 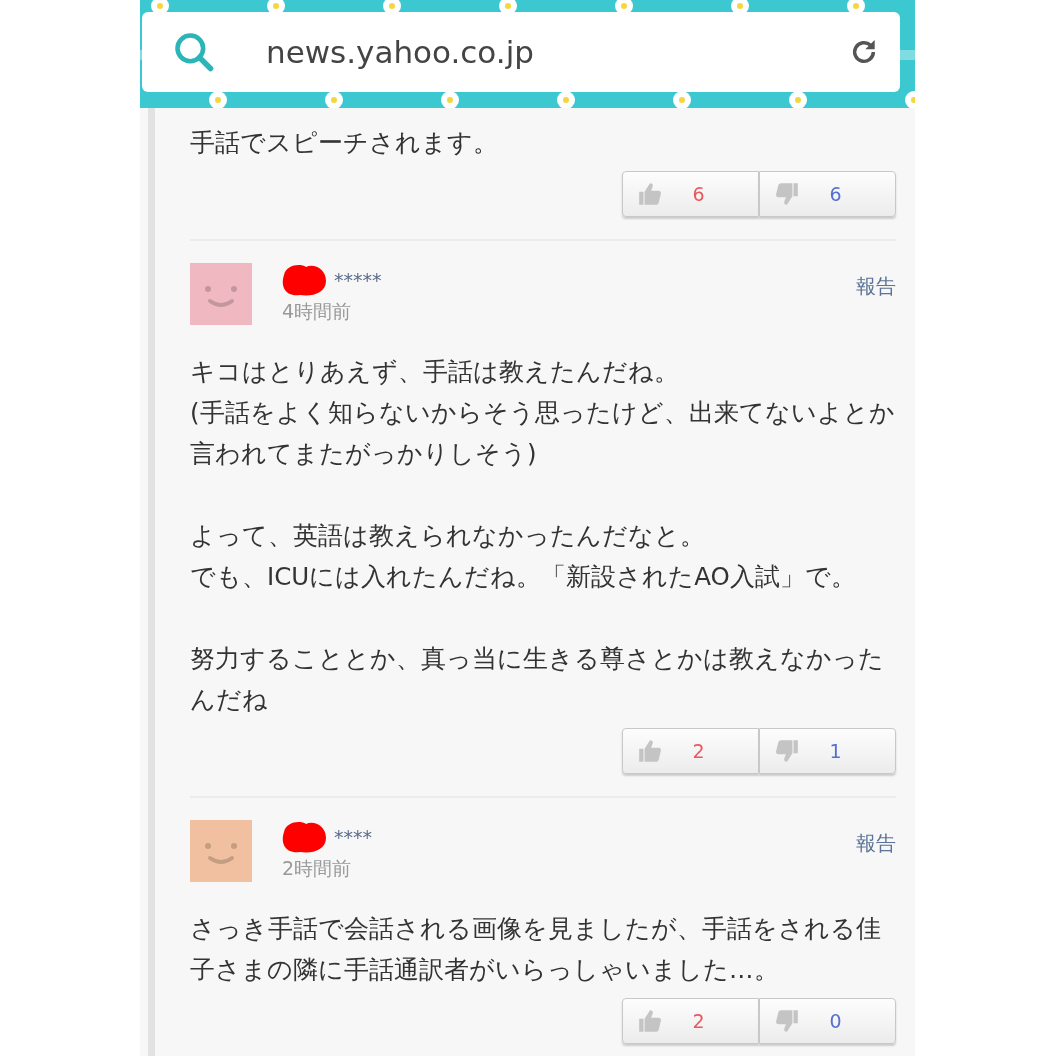 What do you see at coordinates (448, 536) in the screenshot?
I see `comment-text: よって、英語は教えられなかったんだなと。` at bounding box center [448, 536].